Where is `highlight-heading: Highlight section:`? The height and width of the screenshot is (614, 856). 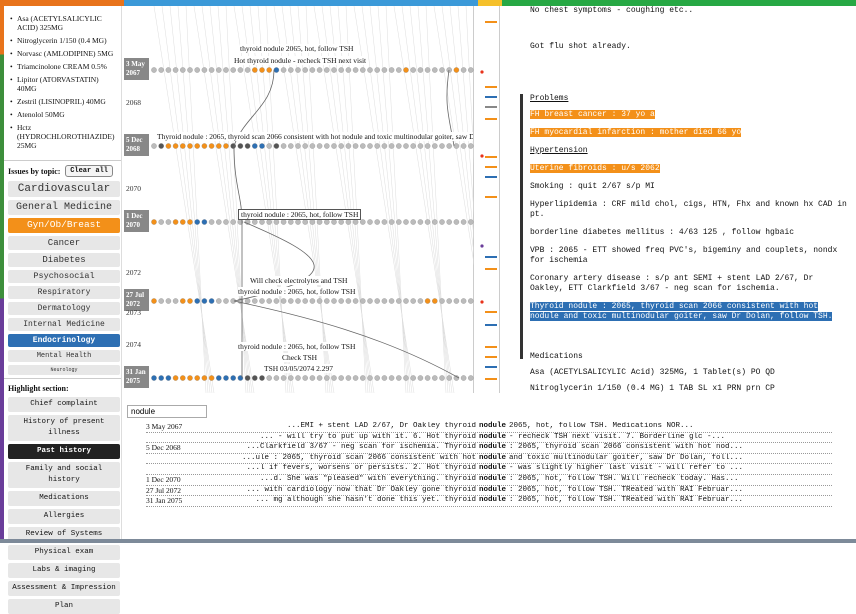 highlight-heading: Highlight section: is located at coordinates (62, 387).